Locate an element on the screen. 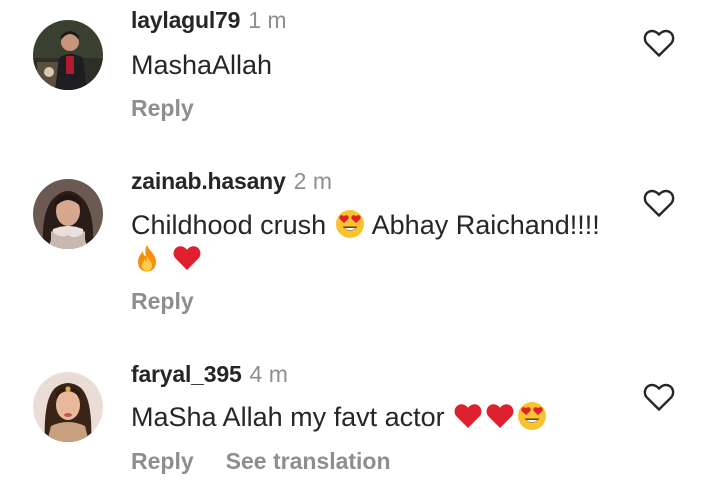 This screenshot has height=486, width=720. comment-text: MaSha Allah my favt actor is located at coordinates (381, 417).